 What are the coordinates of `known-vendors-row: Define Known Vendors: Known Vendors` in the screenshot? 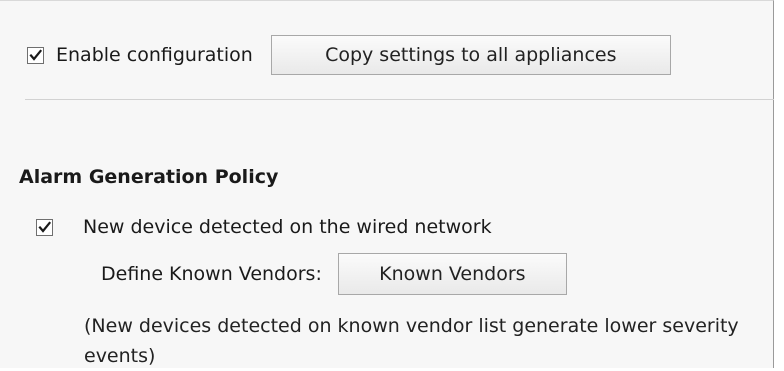 It's located at (334, 274).